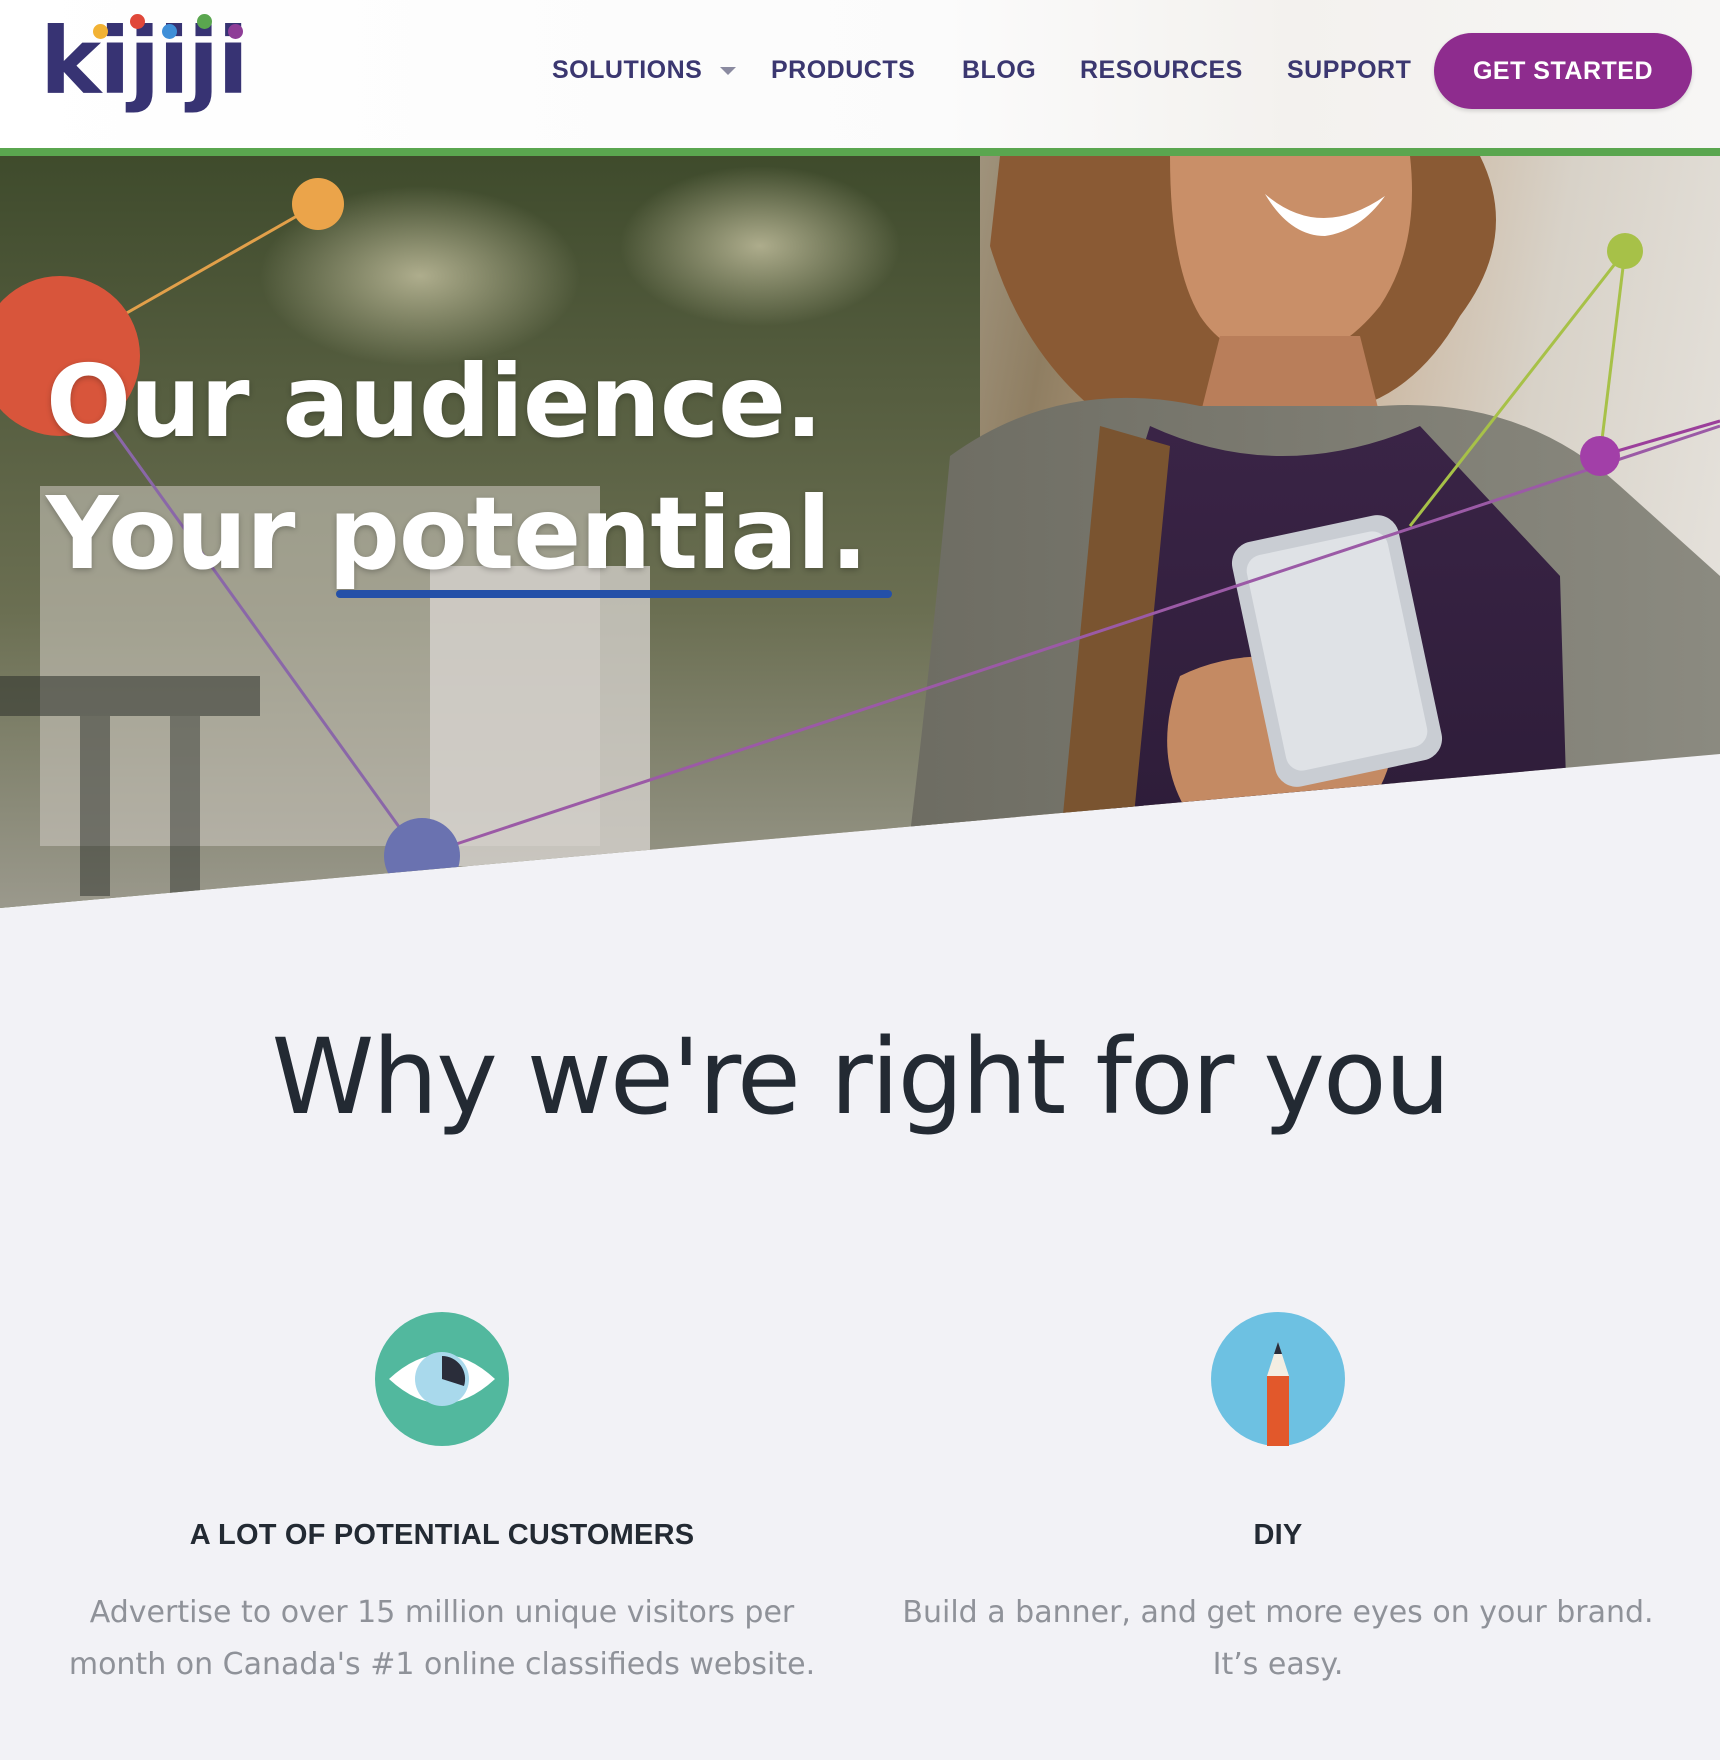 This screenshot has height=1760, width=1720. What do you see at coordinates (1278, 1664) in the screenshot?
I see `feature-desc-line: It’s easy.` at bounding box center [1278, 1664].